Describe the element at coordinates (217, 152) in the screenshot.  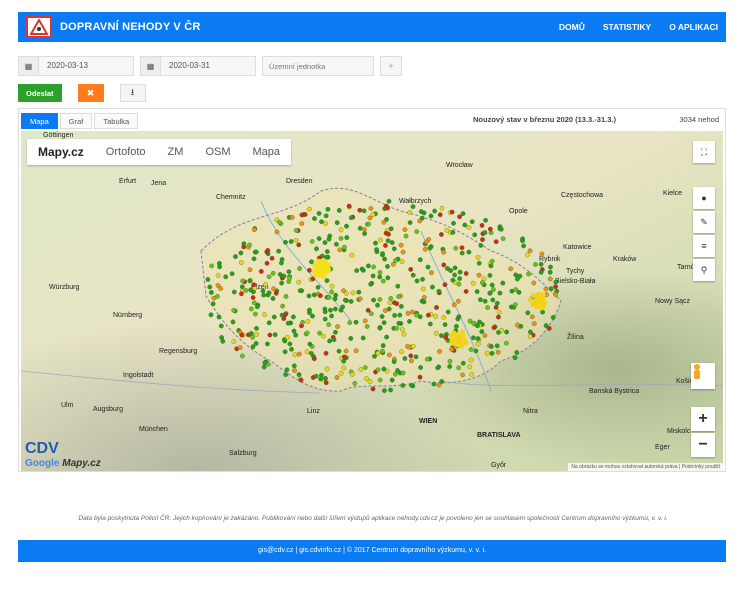
I see `layer-osm: OSM` at that location.